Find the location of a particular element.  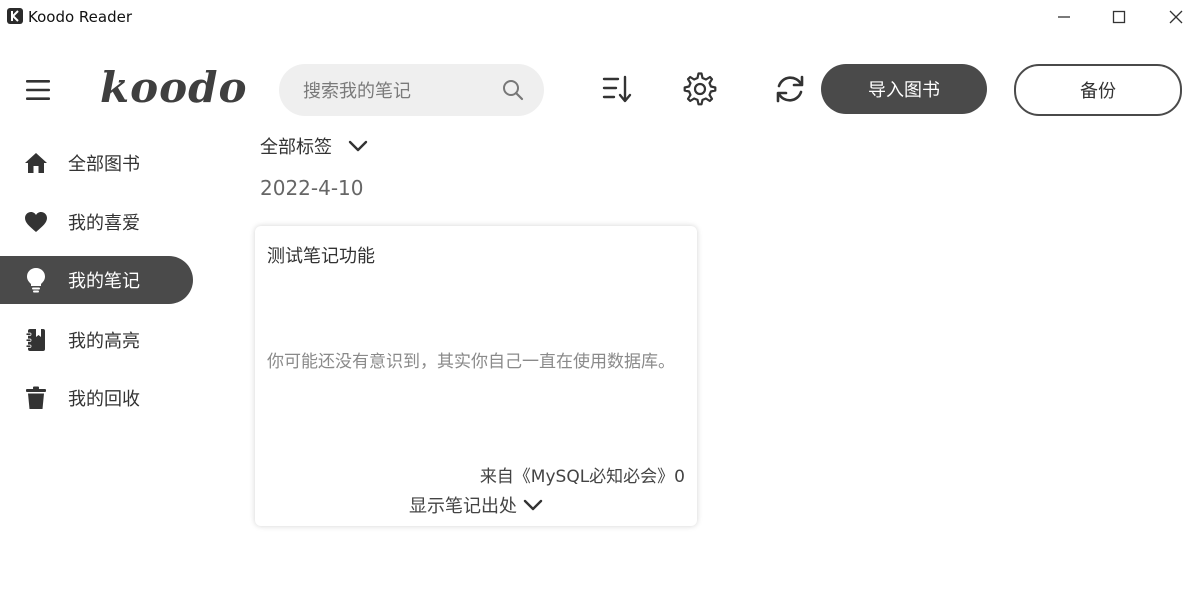

window-title: Koodo Reader is located at coordinates (80, 17).